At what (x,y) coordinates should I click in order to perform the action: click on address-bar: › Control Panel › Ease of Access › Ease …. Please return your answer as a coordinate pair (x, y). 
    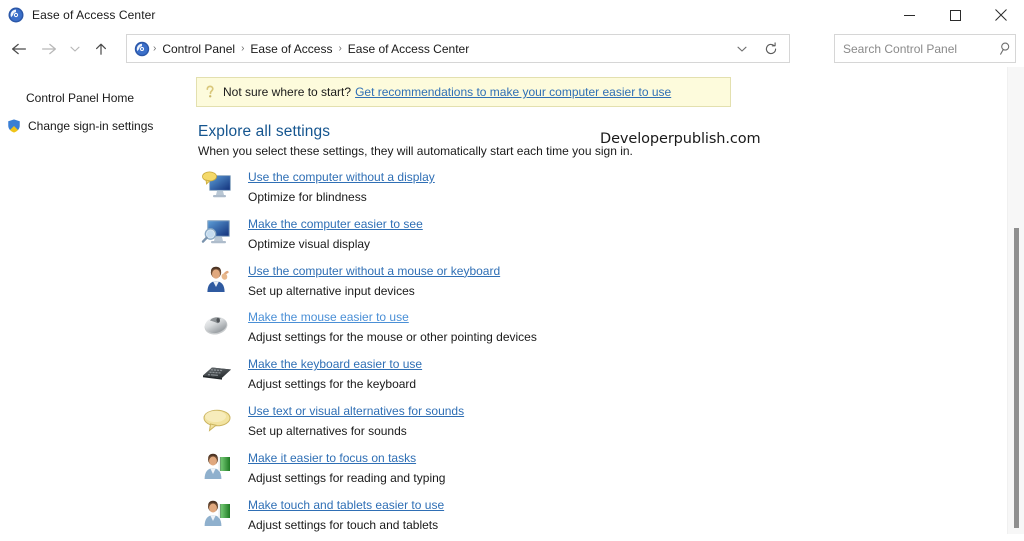
    Looking at the image, I should click on (458, 48).